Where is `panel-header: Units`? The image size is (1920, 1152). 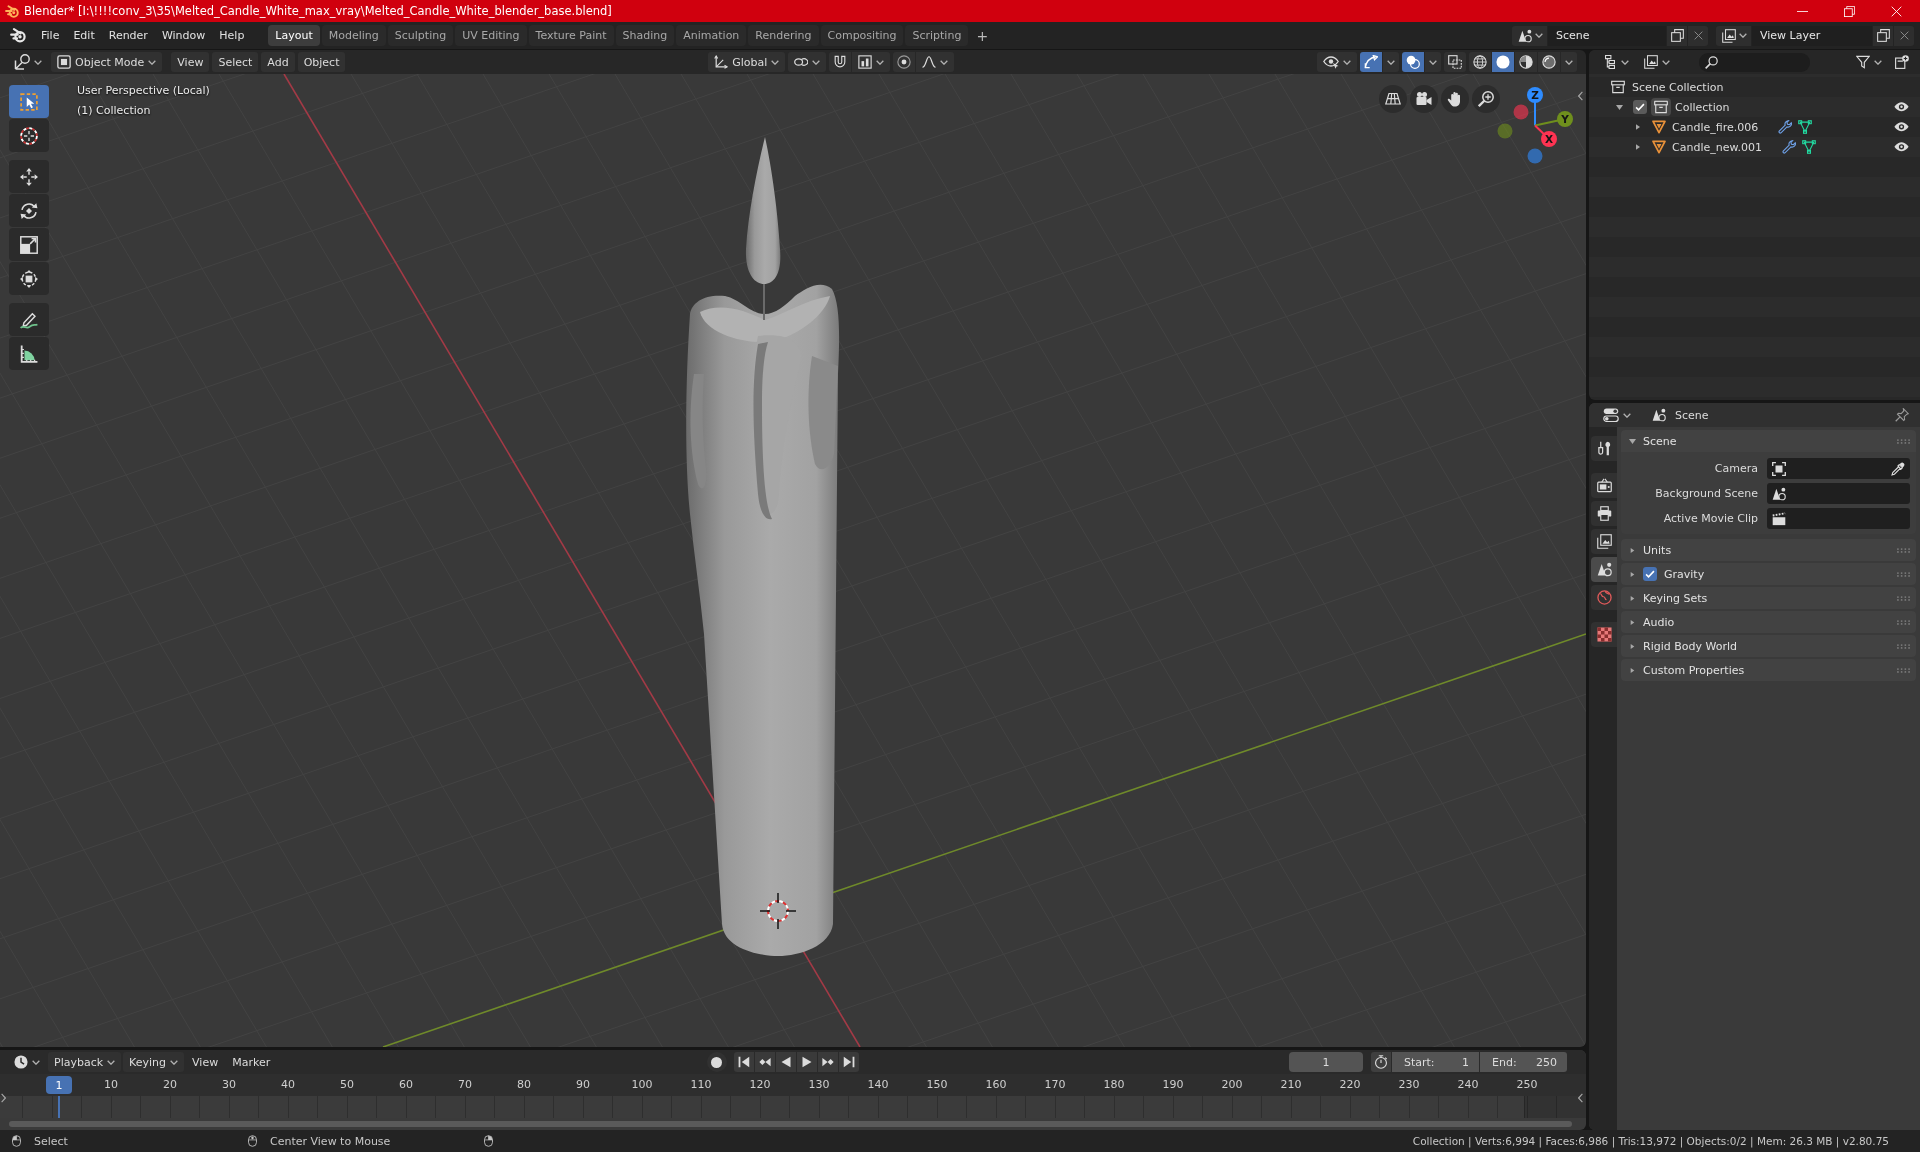 panel-header: Units is located at coordinates (1768, 550).